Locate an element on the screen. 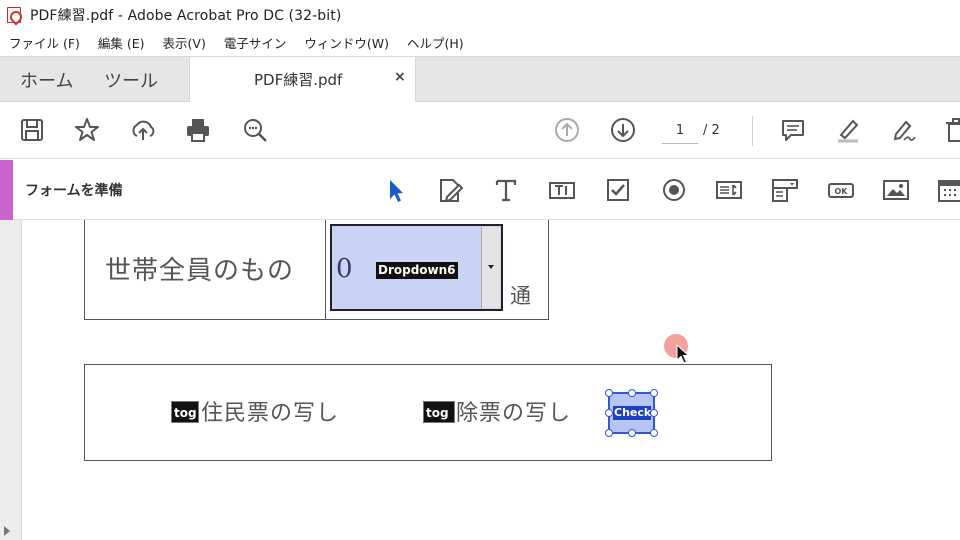 This screenshot has height=540, width=960. document-tab-label: PDF練習.pdf is located at coordinates (298, 80).